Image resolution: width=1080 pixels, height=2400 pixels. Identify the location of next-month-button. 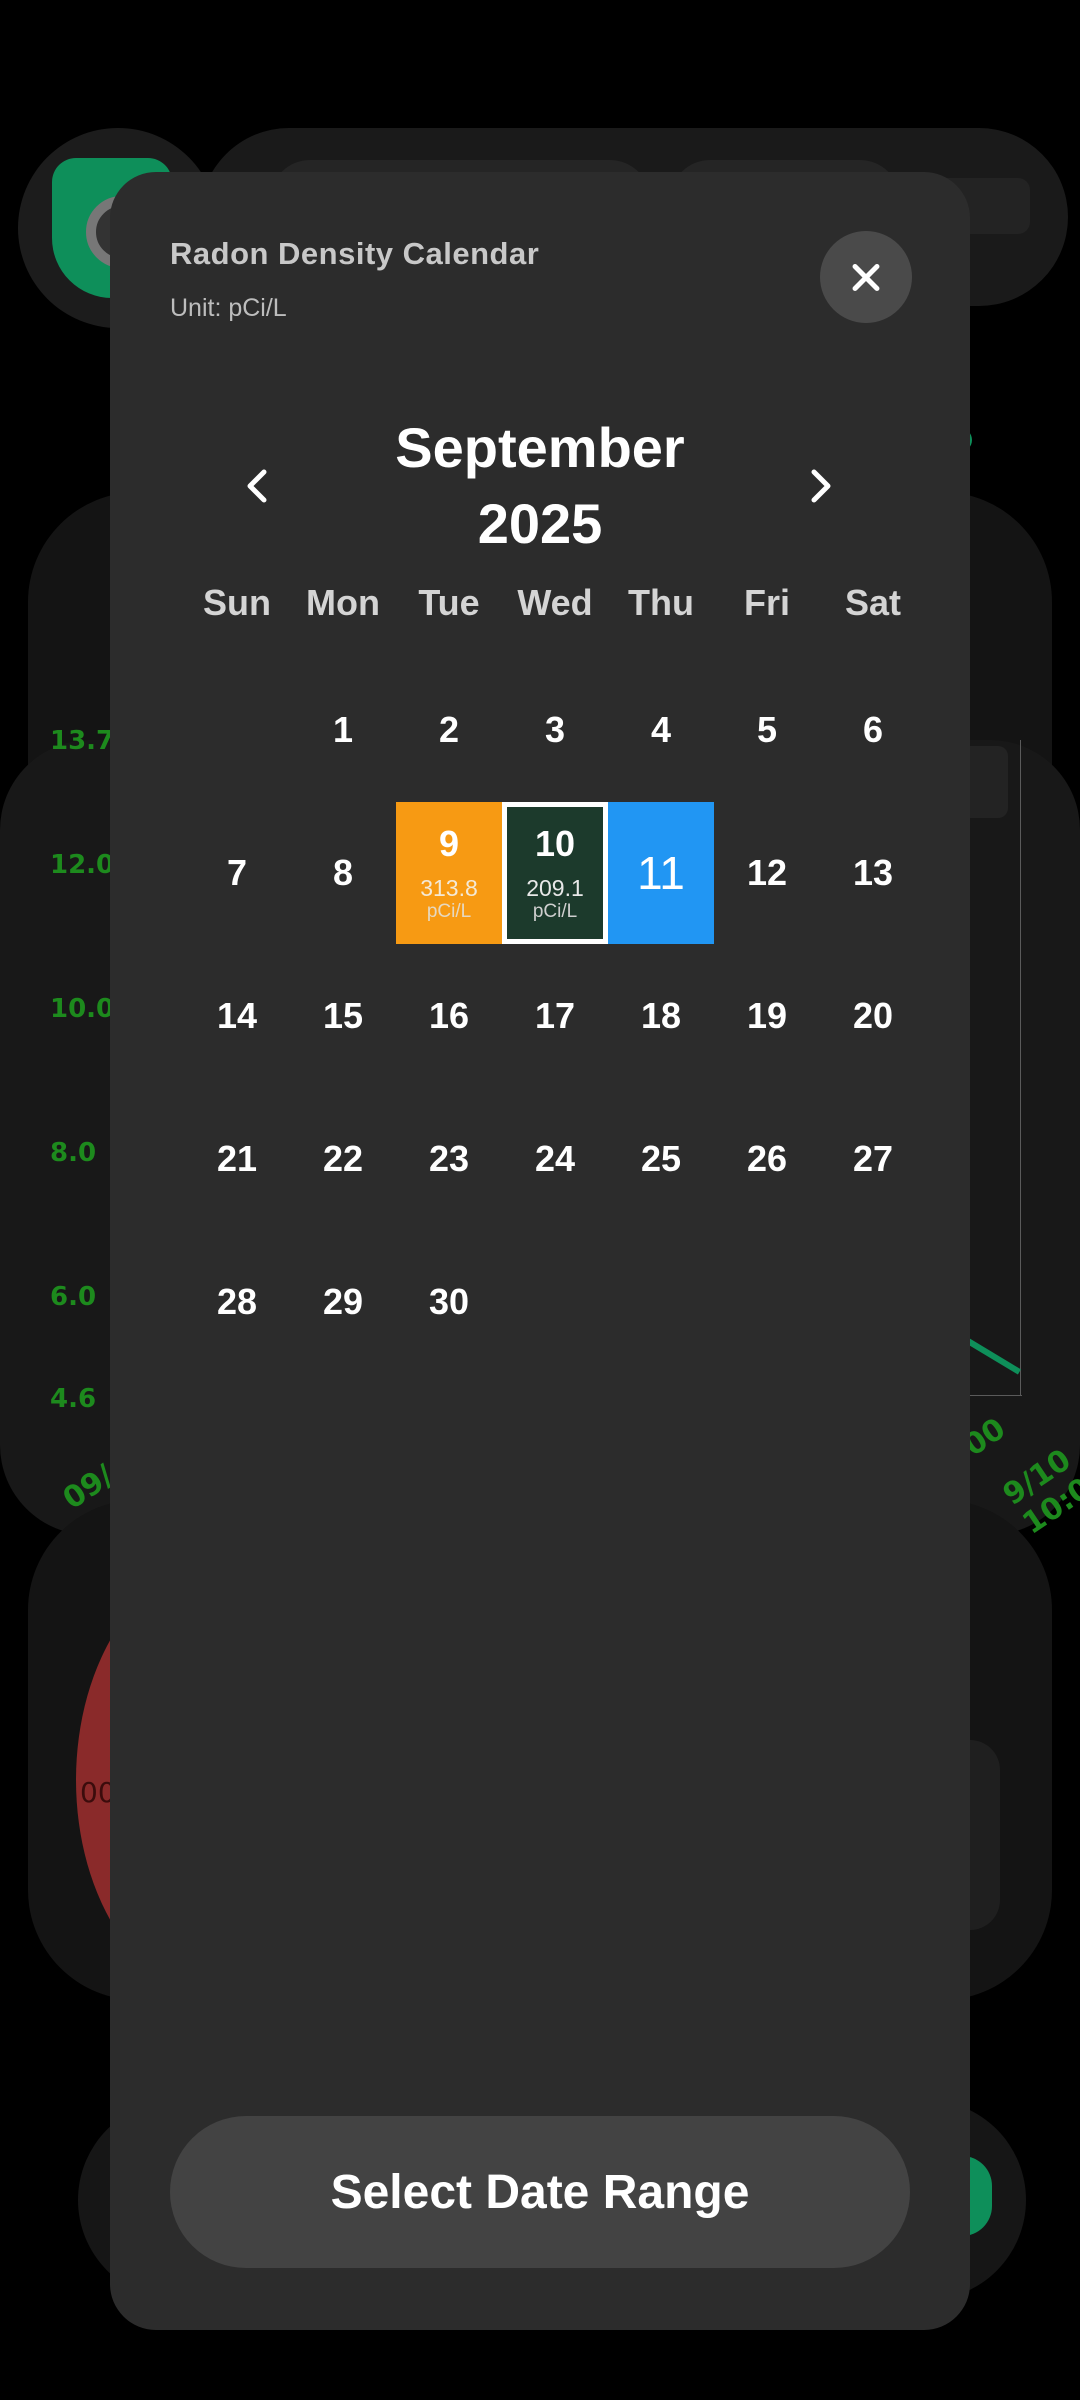
(820, 486).